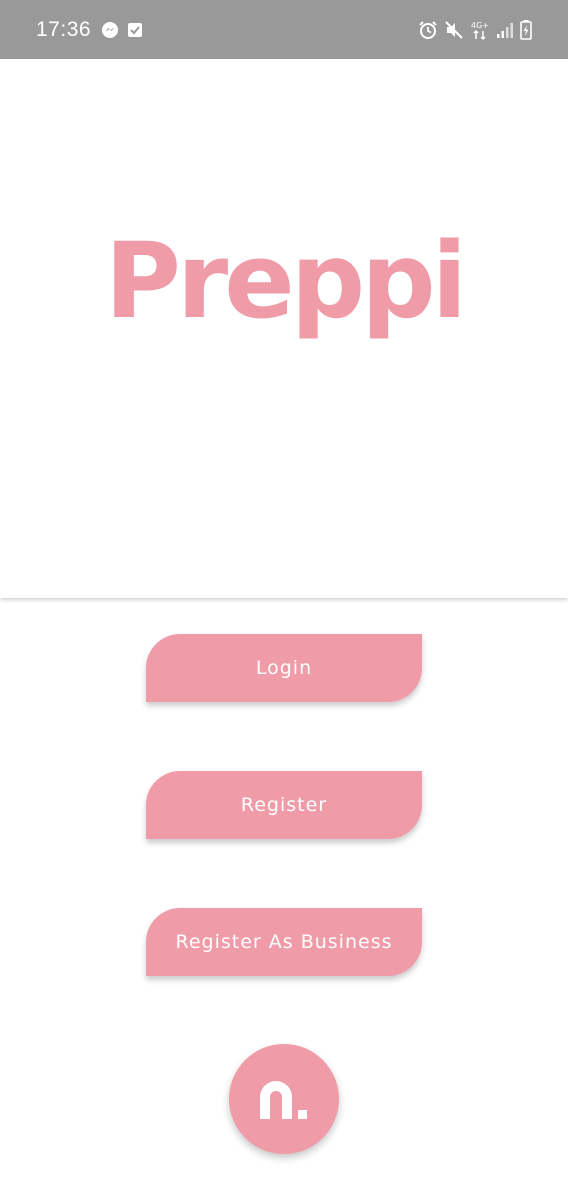 The height and width of the screenshot is (1199, 568). What do you see at coordinates (428, 30) in the screenshot?
I see `alarm-icon` at bounding box center [428, 30].